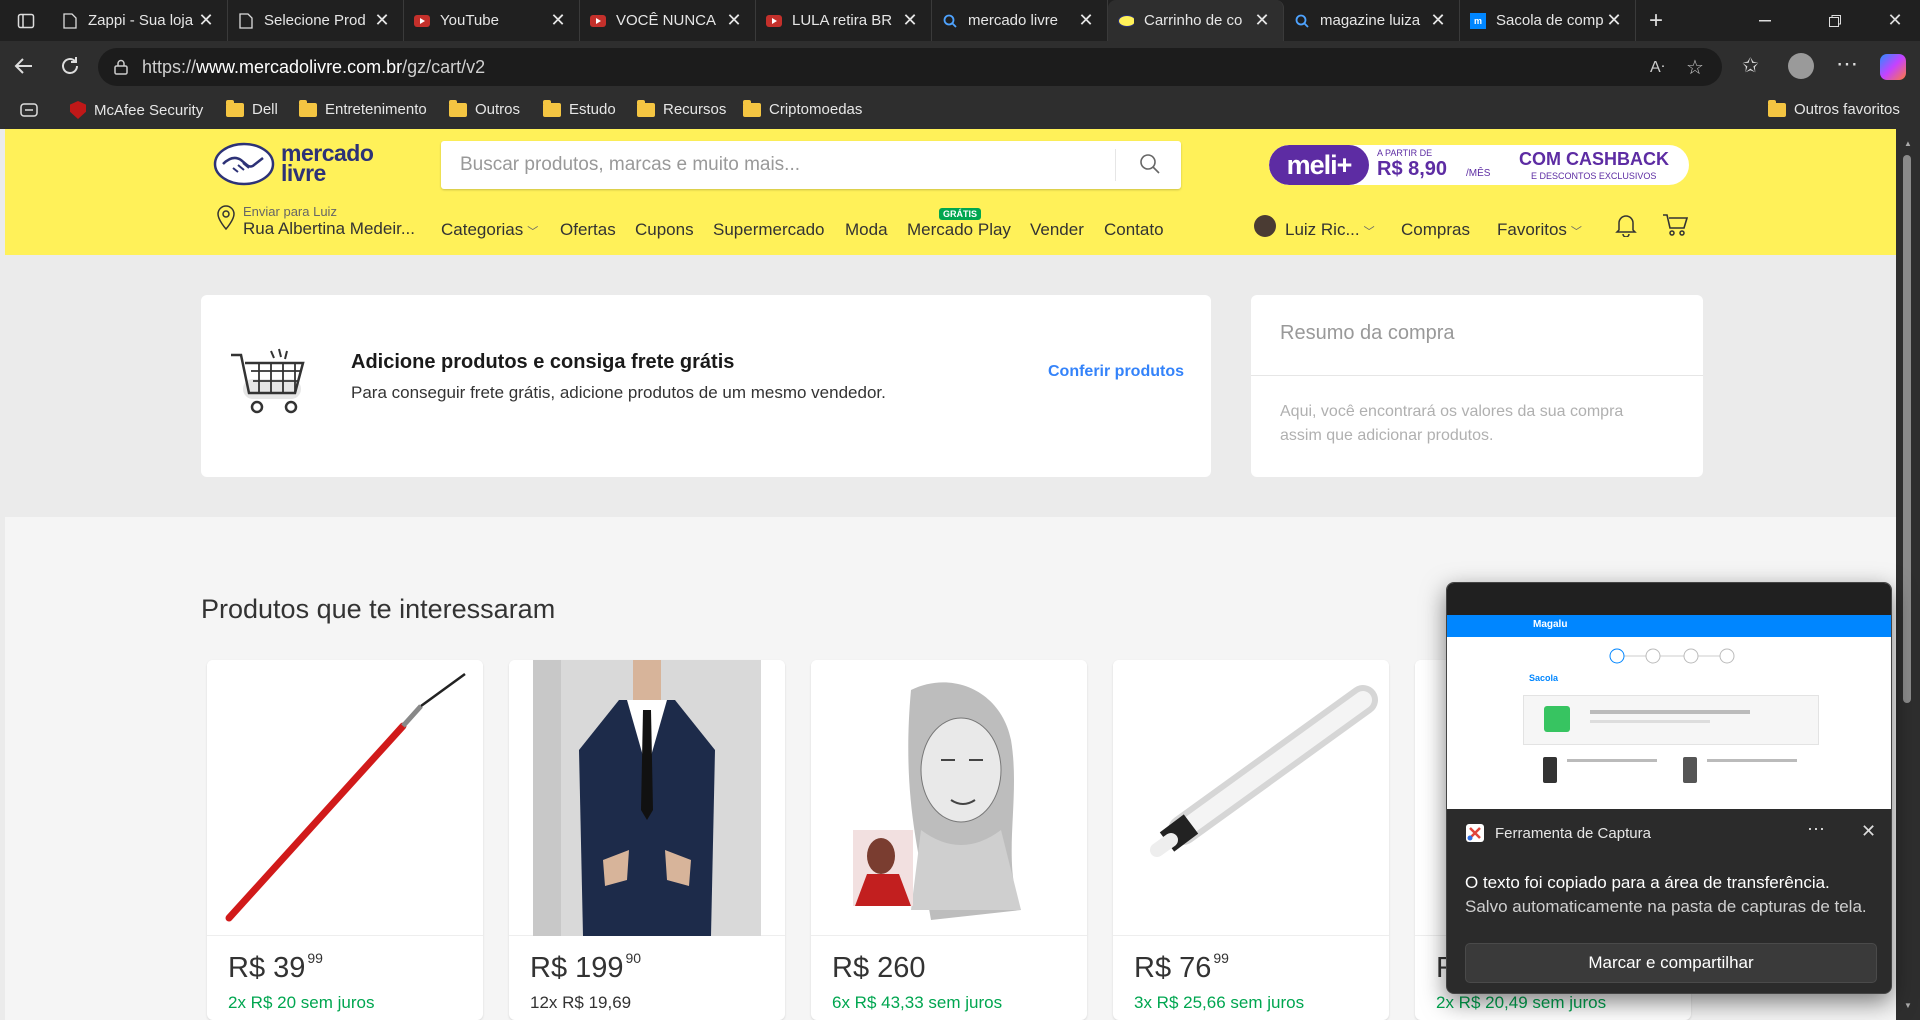  What do you see at coordinates (316, 20) in the screenshot?
I see `browser-tab: Selecione Prod ✕` at bounding box center [316, 20].